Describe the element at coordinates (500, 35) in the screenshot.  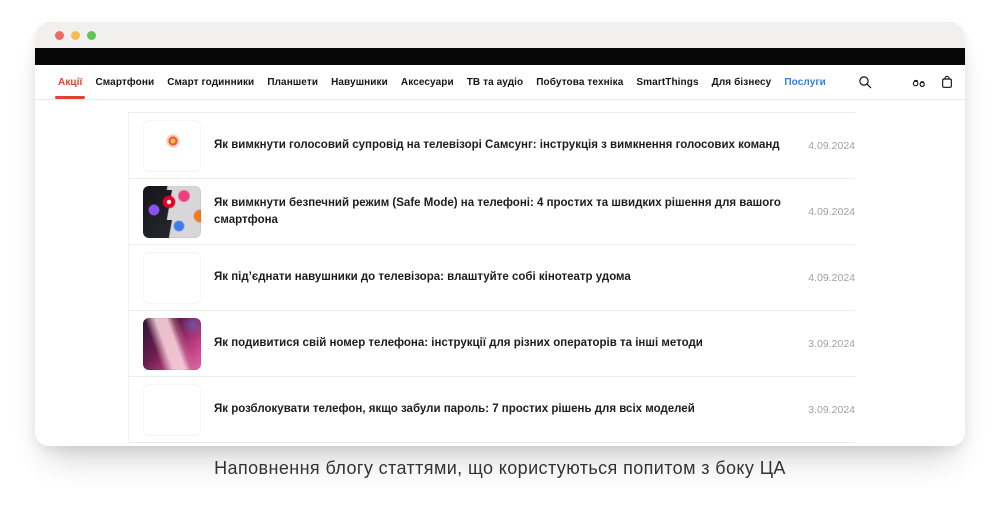
I see `window-titlebar` at that location.